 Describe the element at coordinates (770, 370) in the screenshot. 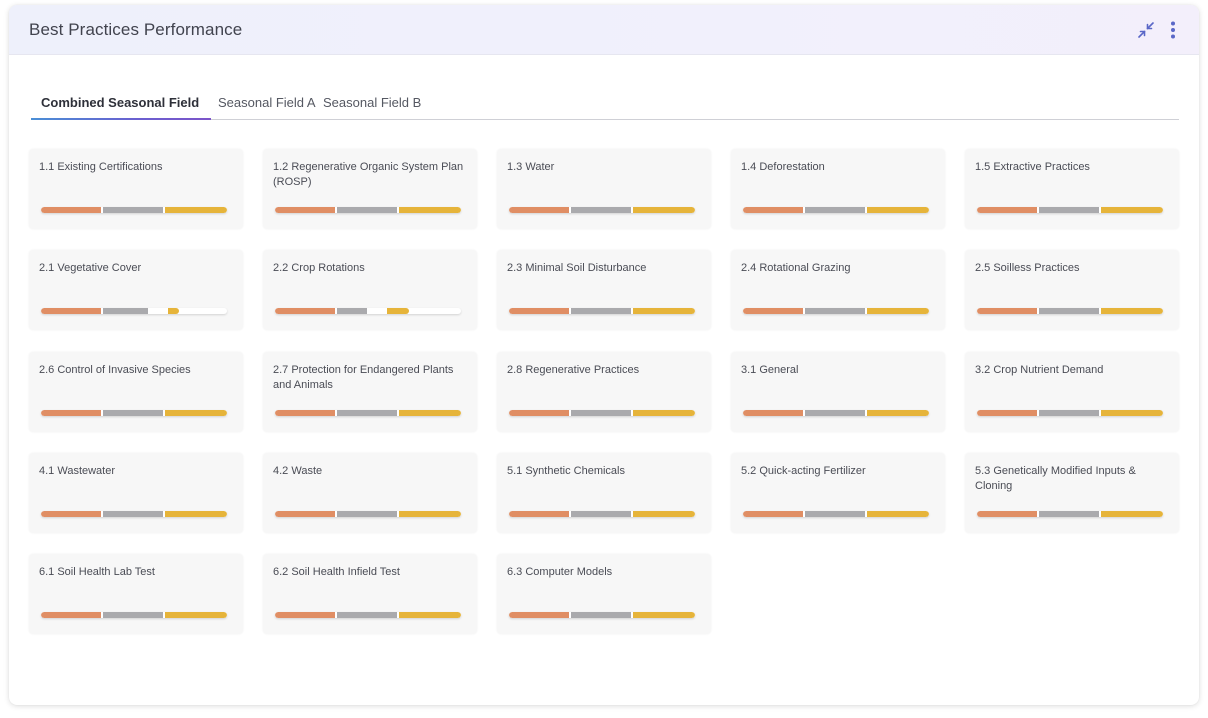

I see `practice-card-label: 3.1 General` at that location.